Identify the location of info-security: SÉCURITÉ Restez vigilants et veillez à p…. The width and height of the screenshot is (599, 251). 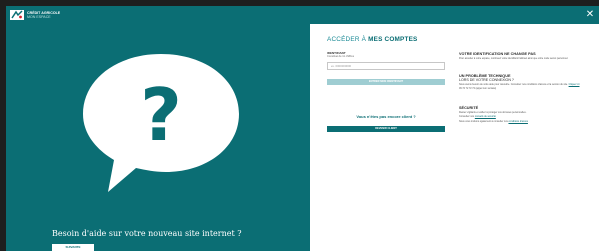
(524, 114).